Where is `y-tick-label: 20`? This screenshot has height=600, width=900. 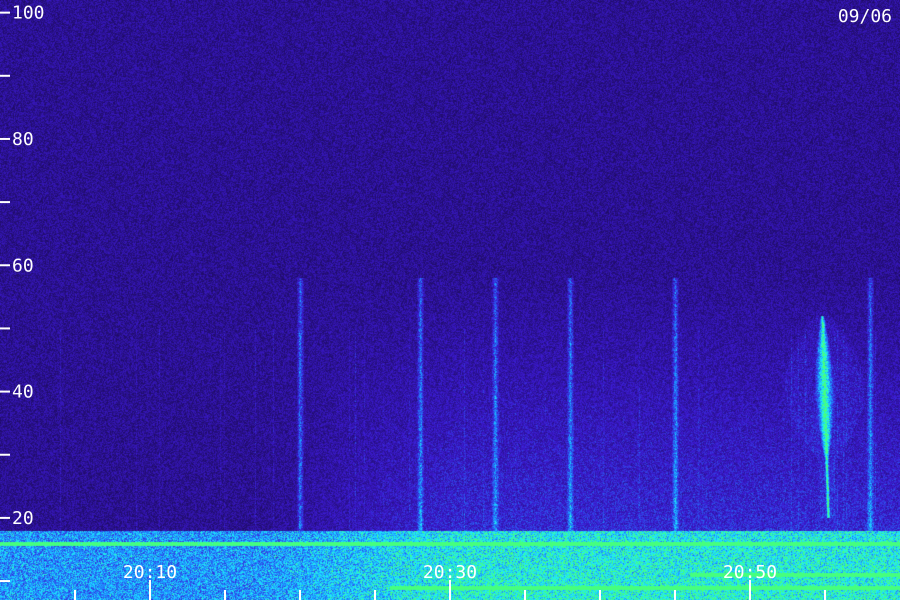 y-tick-label: 20 is located at coordinates (23, 518).